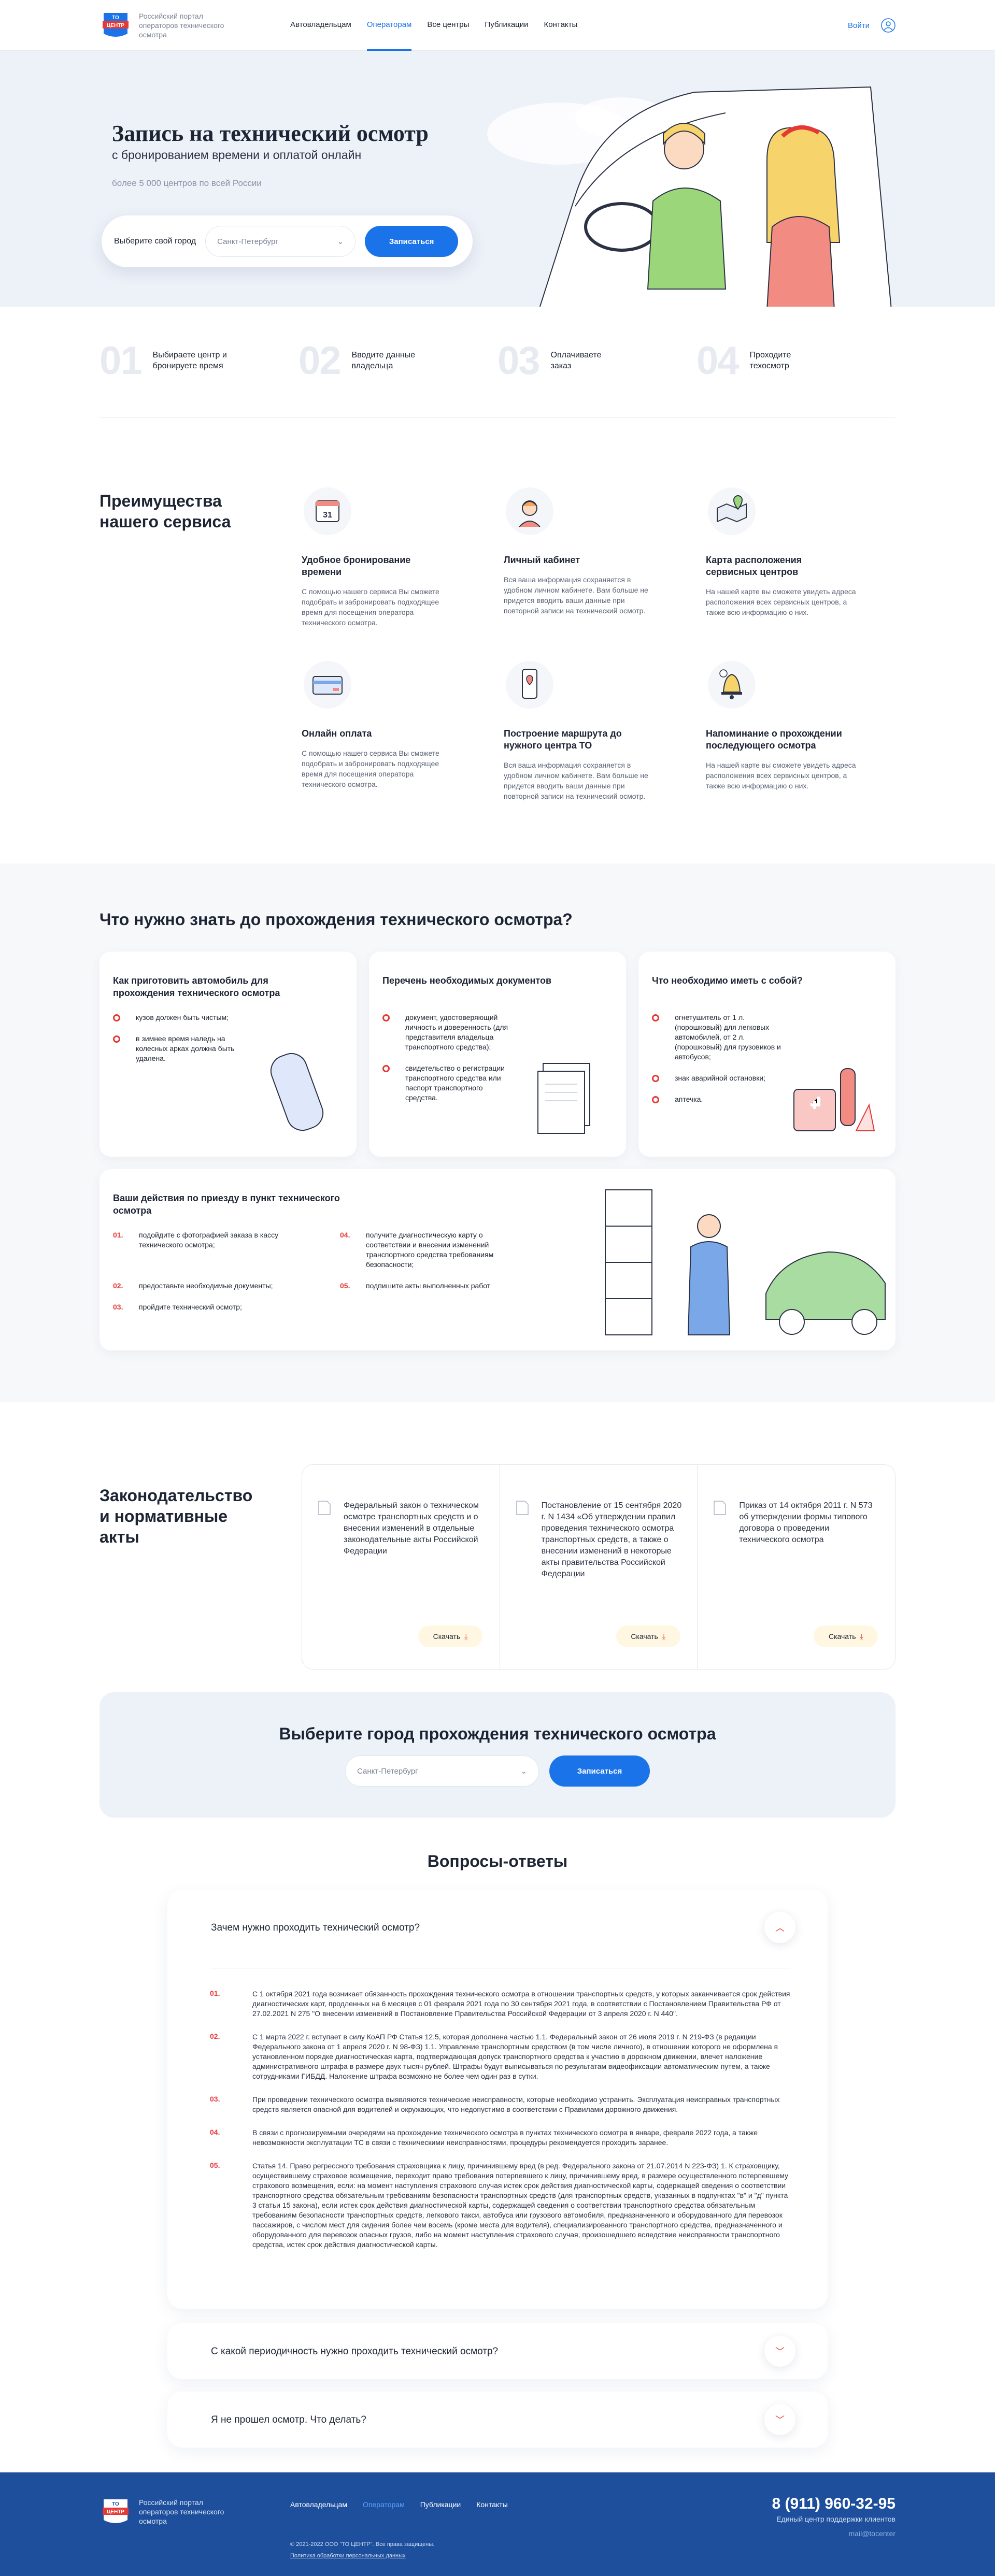 This screenshot has width=995, height=2576. Describe the element at coordinates (718, 360) in the screenshot. I see `step-number: 04` at that location.